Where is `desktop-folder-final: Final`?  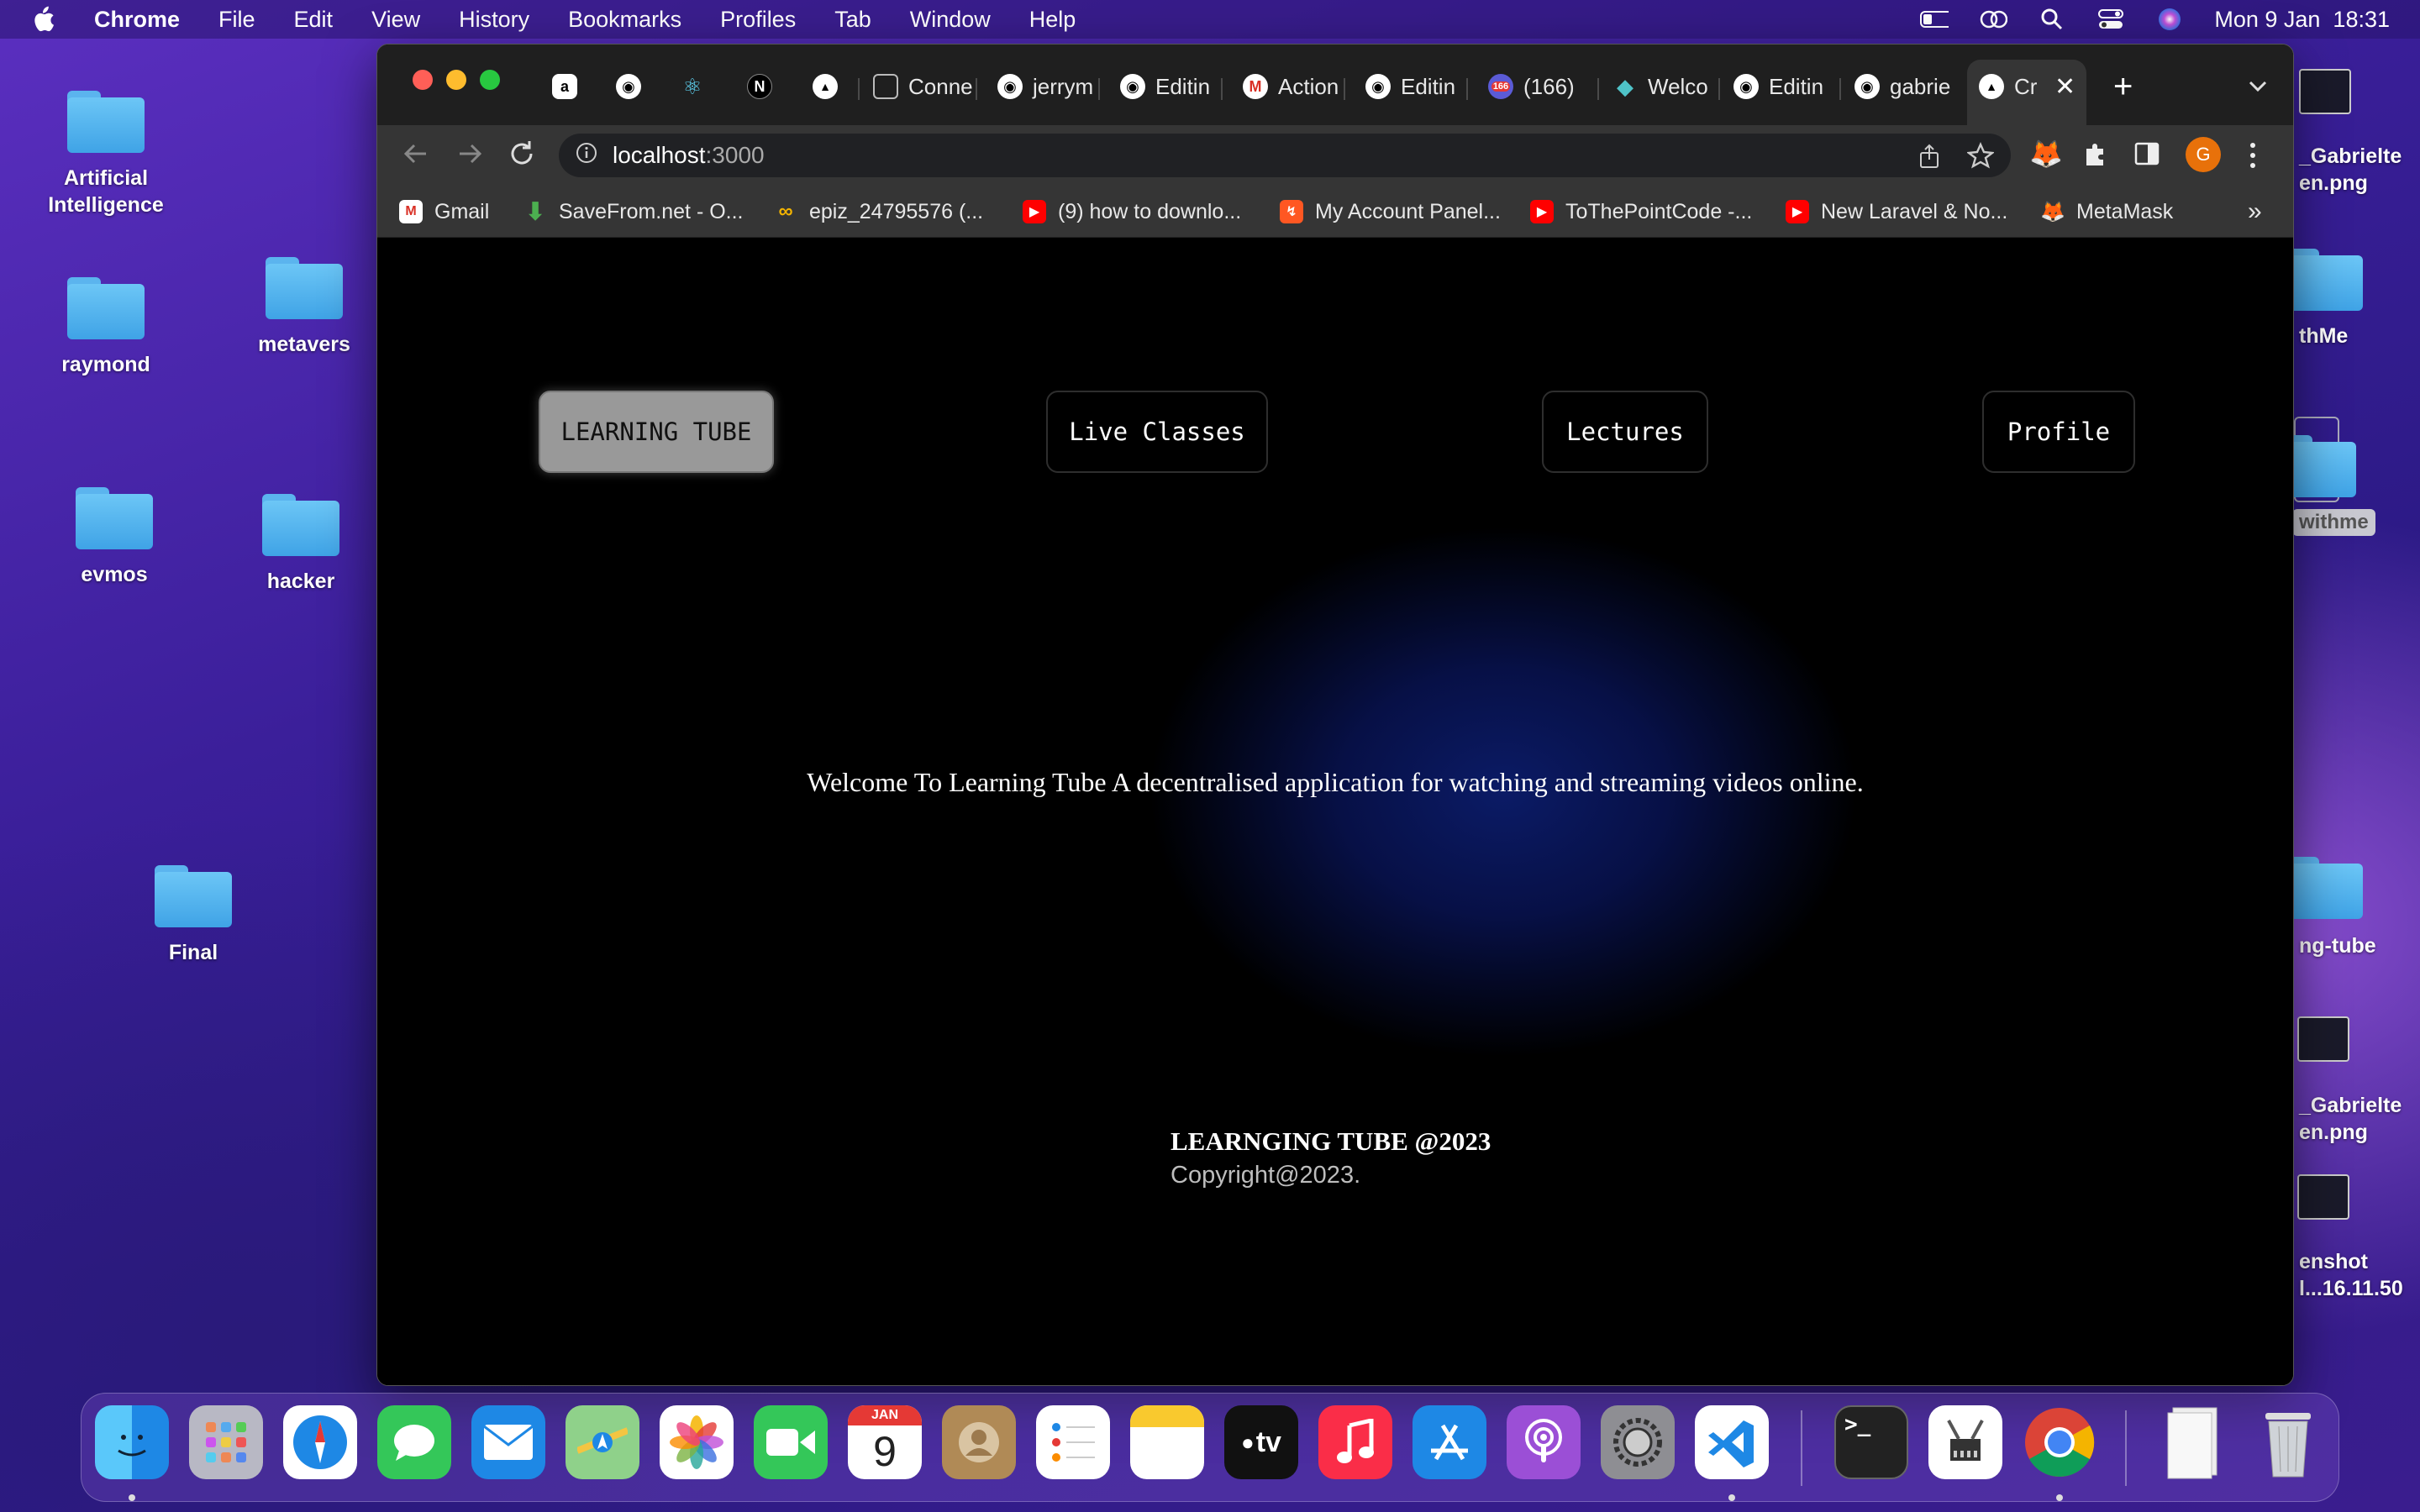
desktop-folder-final: Final is located at coordinates (193, 915).